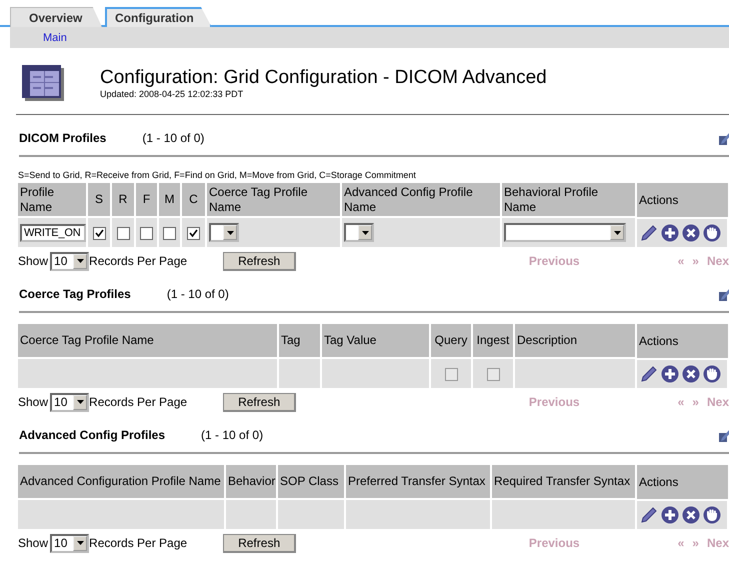 This screenshot has height=564, width=729. What do you see at coordinates (121, 482) in the screenshot?
I see `column-header: Advanced Configuration Profile Name` at bounding box center [121, 482].